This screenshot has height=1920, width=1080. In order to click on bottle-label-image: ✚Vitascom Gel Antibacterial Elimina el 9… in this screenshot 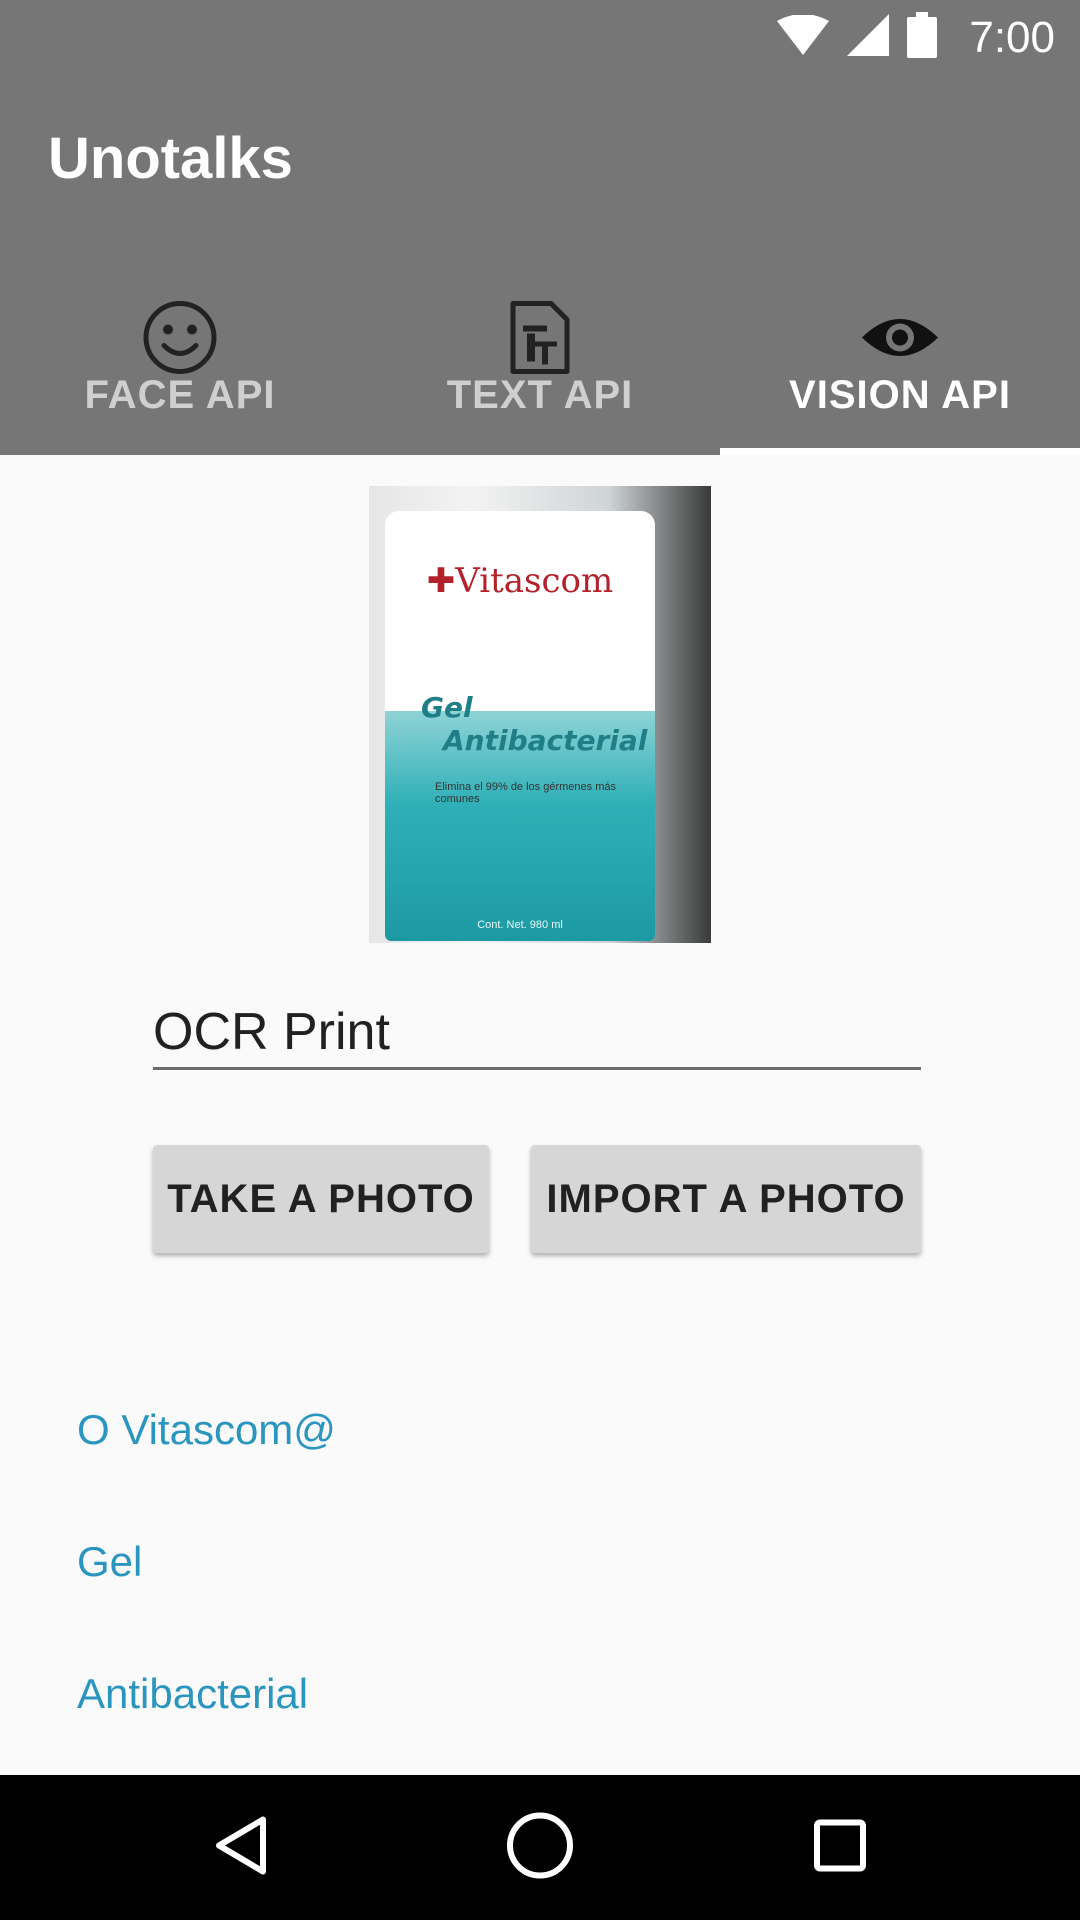, I will do `click(520, 726)`.